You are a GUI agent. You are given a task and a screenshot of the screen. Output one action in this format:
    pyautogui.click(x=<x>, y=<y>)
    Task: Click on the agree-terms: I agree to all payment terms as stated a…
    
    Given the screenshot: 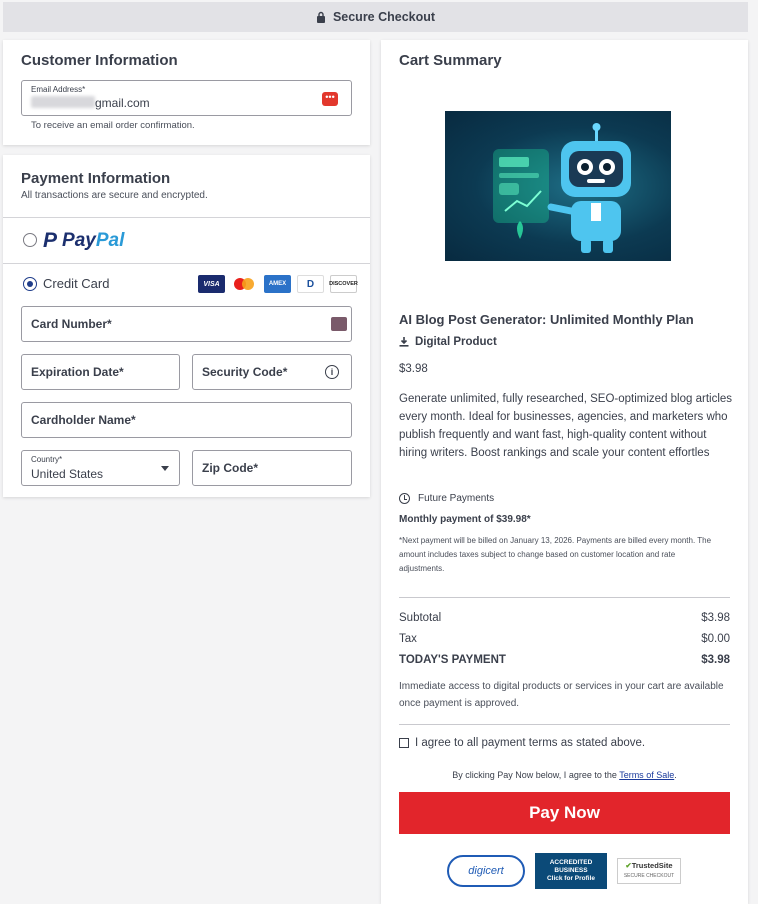 What is the action you would take?
    pyautogui.click(x=522, y=743)
    